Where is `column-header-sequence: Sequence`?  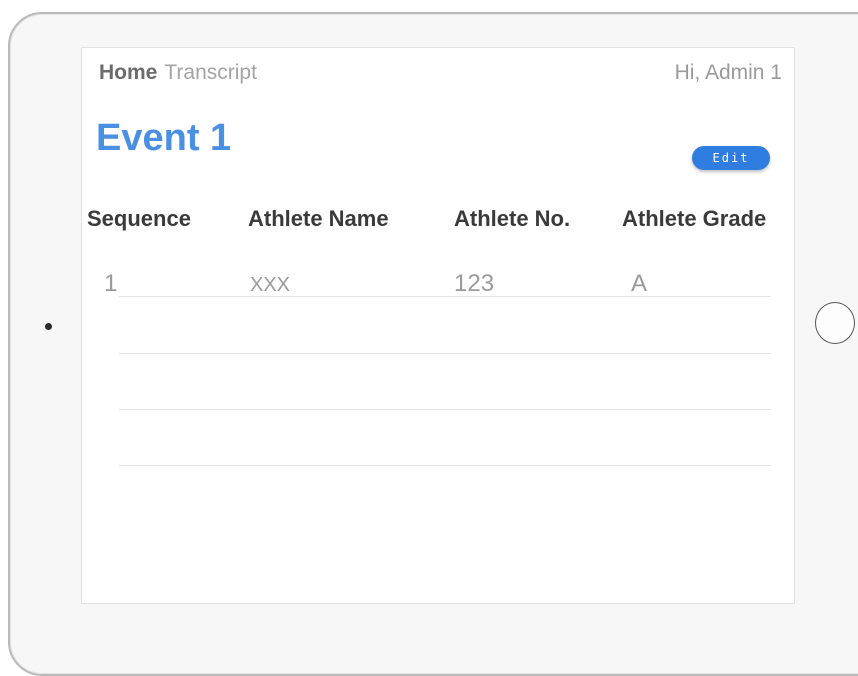
column-header-sequence: Sequence is located at coordinates (139, 218).